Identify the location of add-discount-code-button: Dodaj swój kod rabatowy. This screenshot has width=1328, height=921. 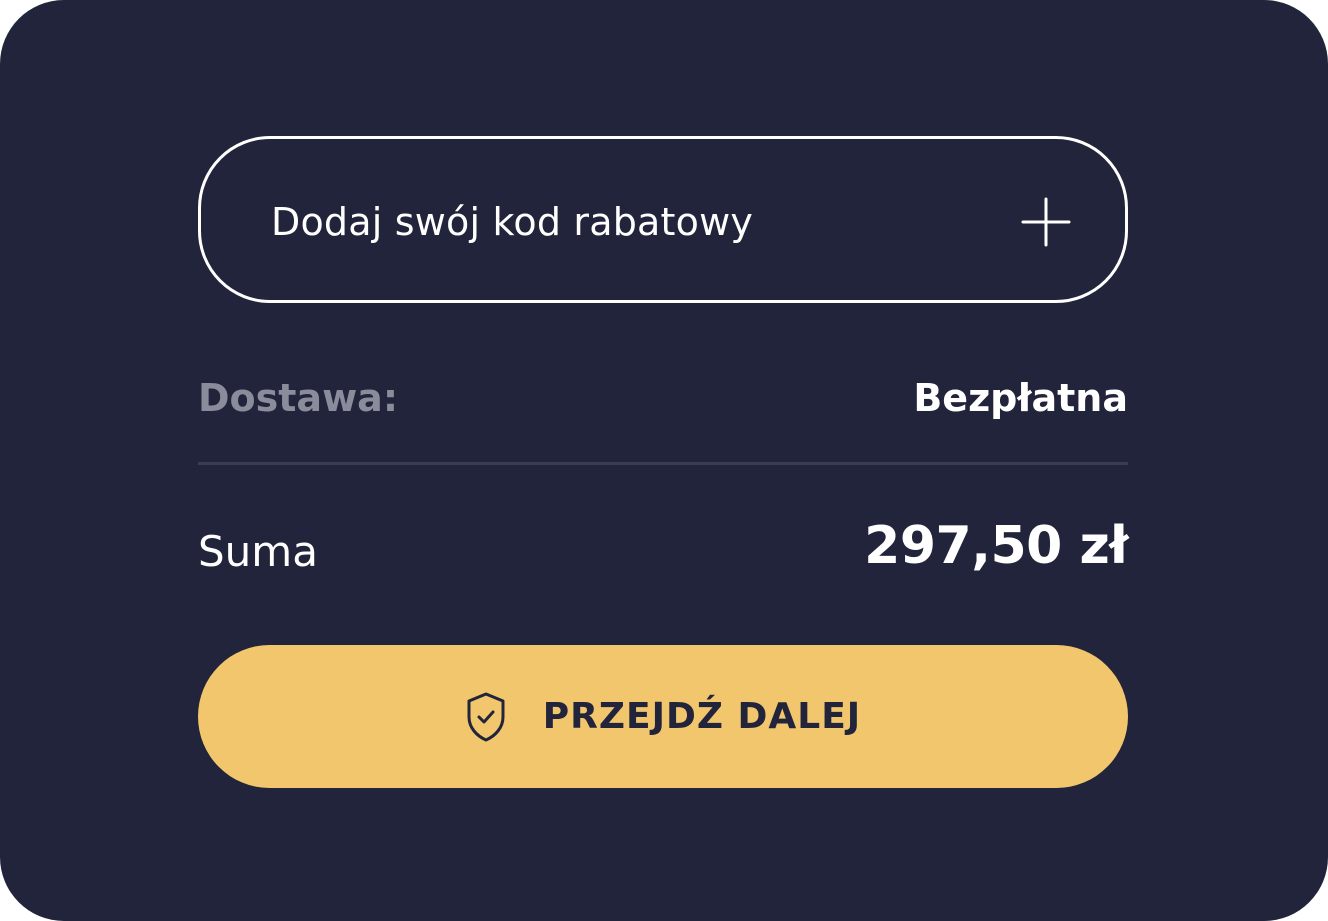
(663, 219).